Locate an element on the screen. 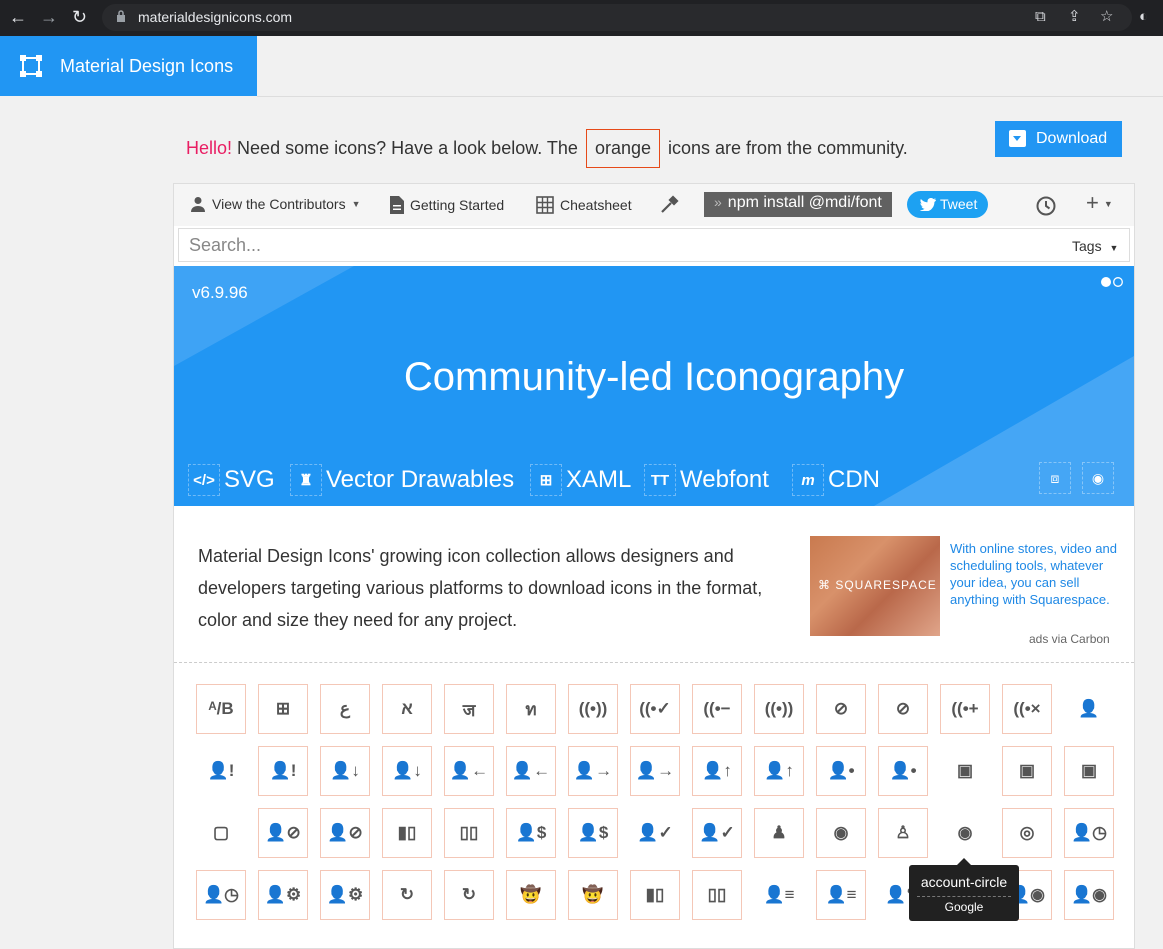 Image resolution: width=1163 pixels, height=949 pixels. icon-tile: ((•× is located at coordinates (1027, 709).